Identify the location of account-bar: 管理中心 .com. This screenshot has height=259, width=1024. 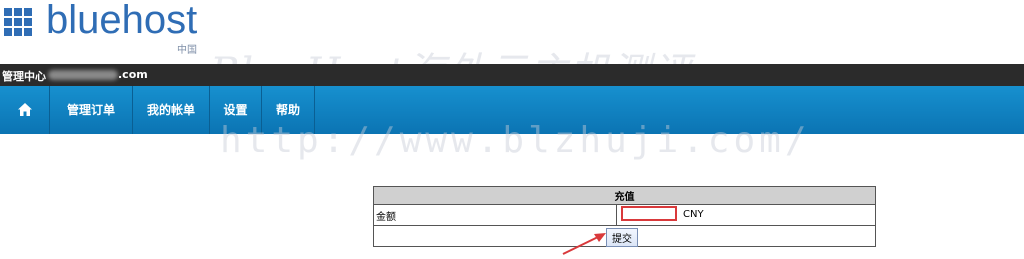
(512, 75).